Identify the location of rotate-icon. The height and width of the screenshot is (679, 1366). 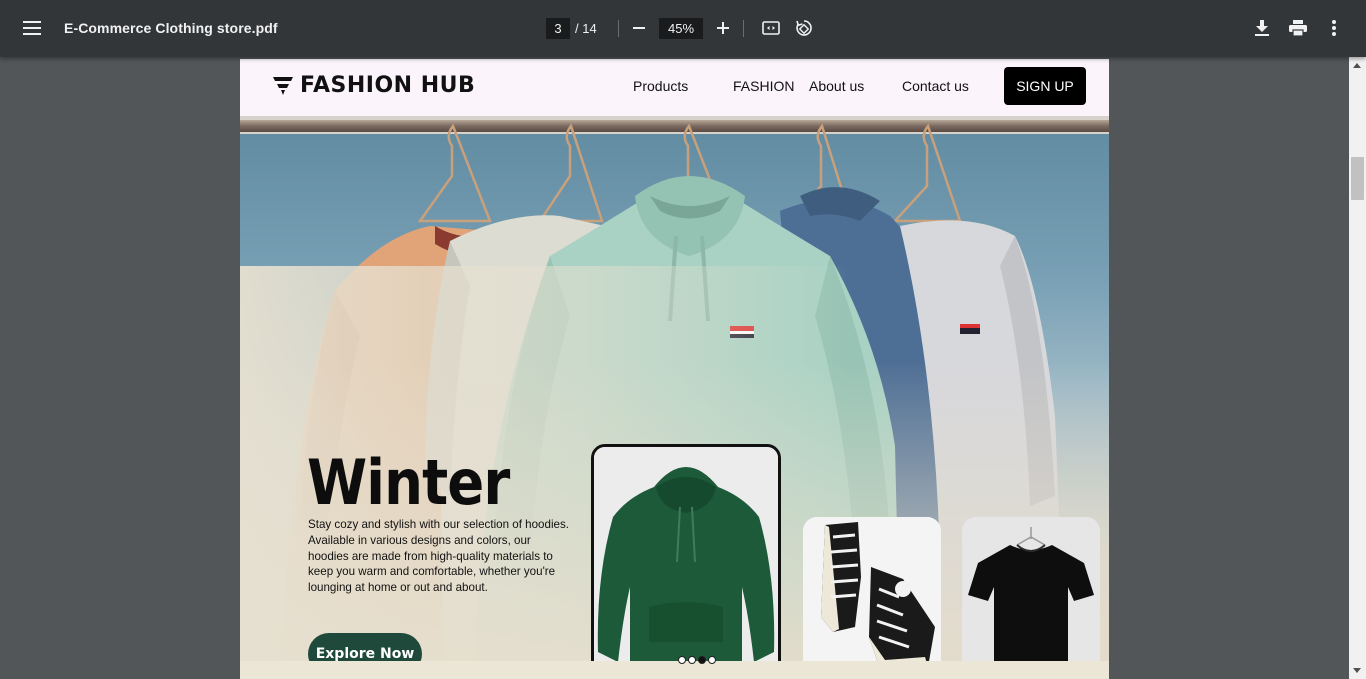
(804, 28).